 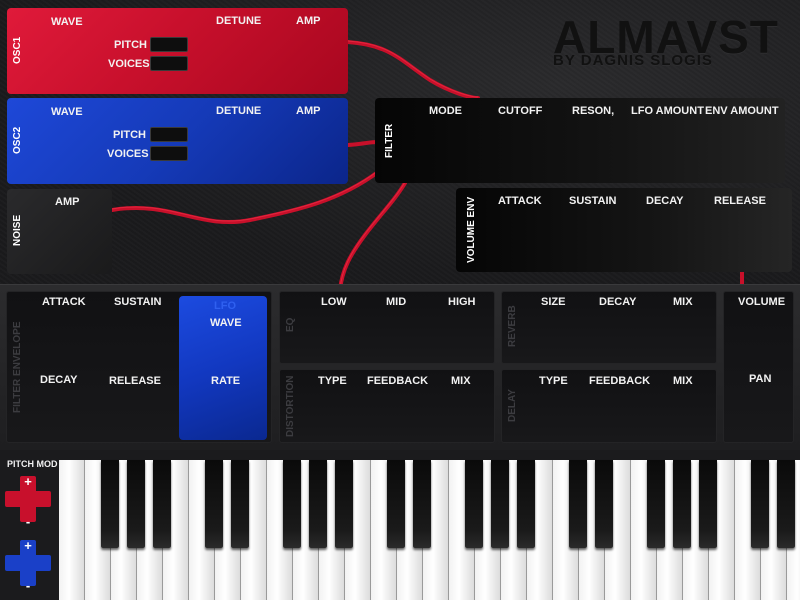 What do you see at coordinates (28, 545) in the screenshot?
I see `mod-up-button: +` at bounding box center [28, 545].